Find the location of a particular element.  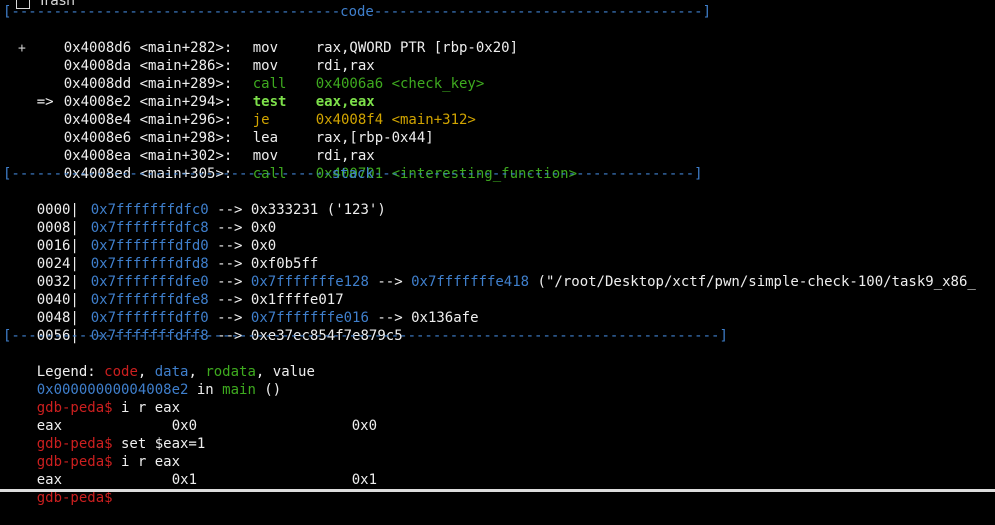

current-location: 0x00000000004008e2 in main () is located at coordinates (159, 390).